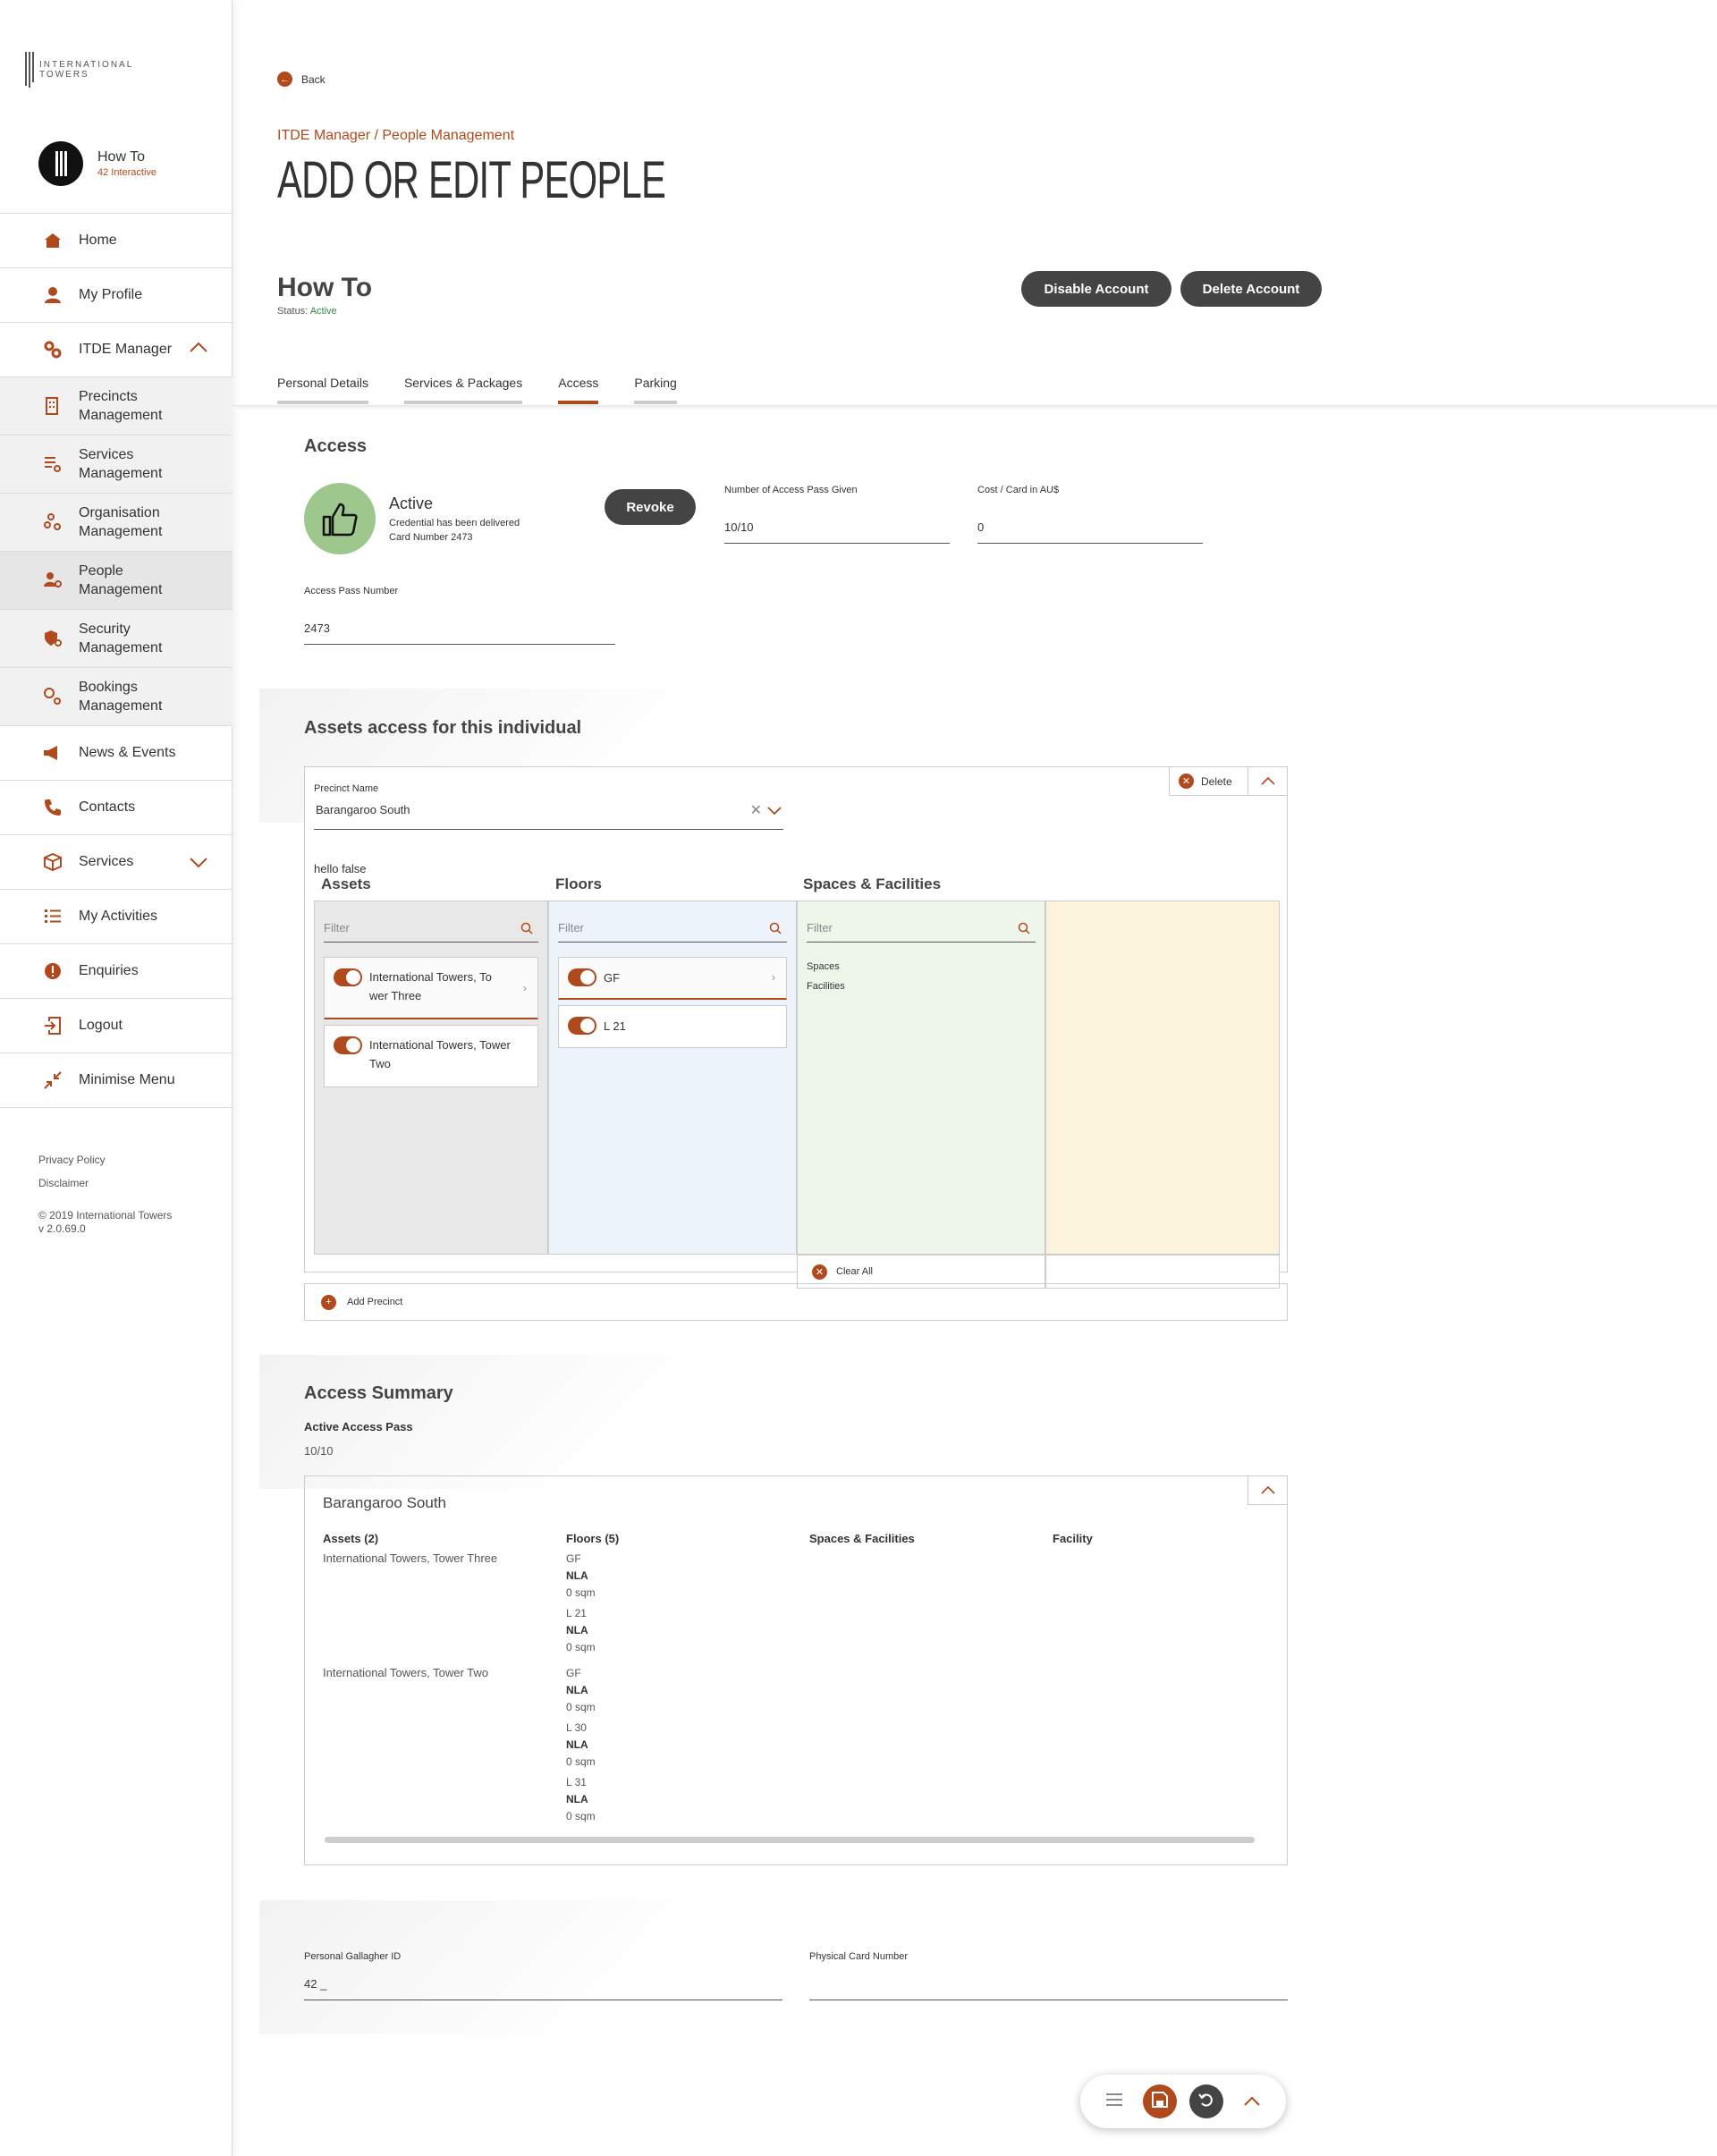 The height and width of the screenshot is (2156, 1717). I want to click on undo-button, so click(1205, 2101).